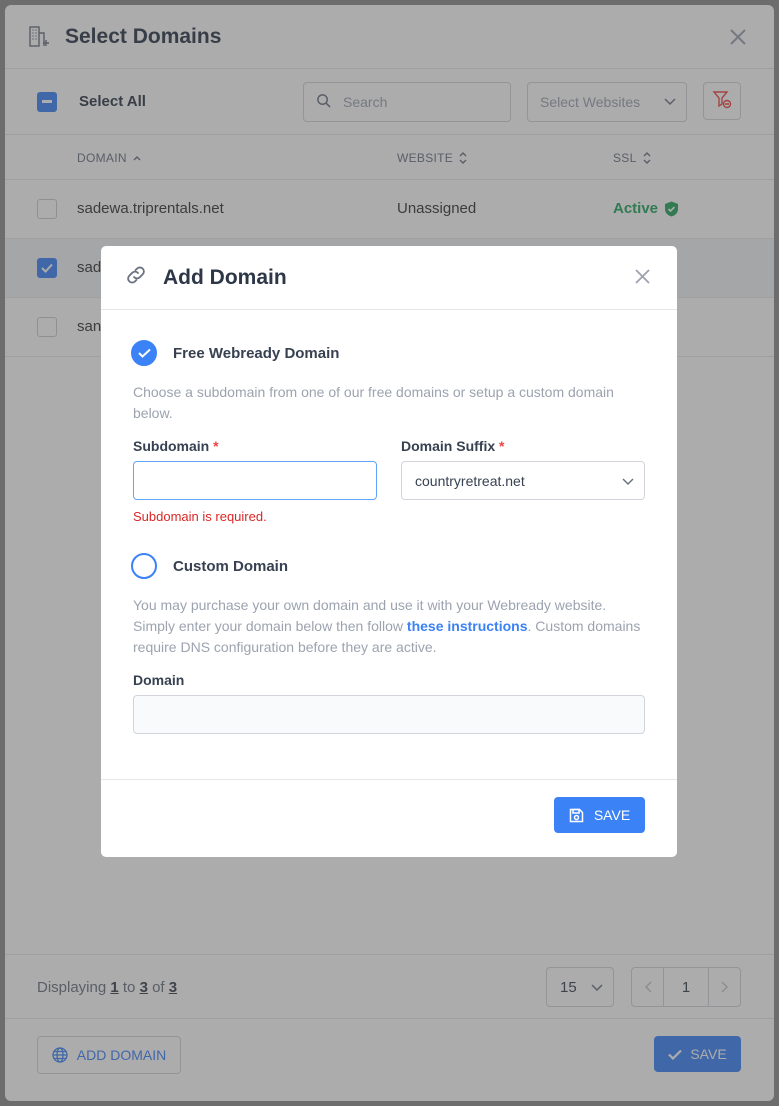 The image size is (779, 1106). Describe the element at coordinates (159, 680) in the screenshot. I see `domain-label: Domain` at that location.